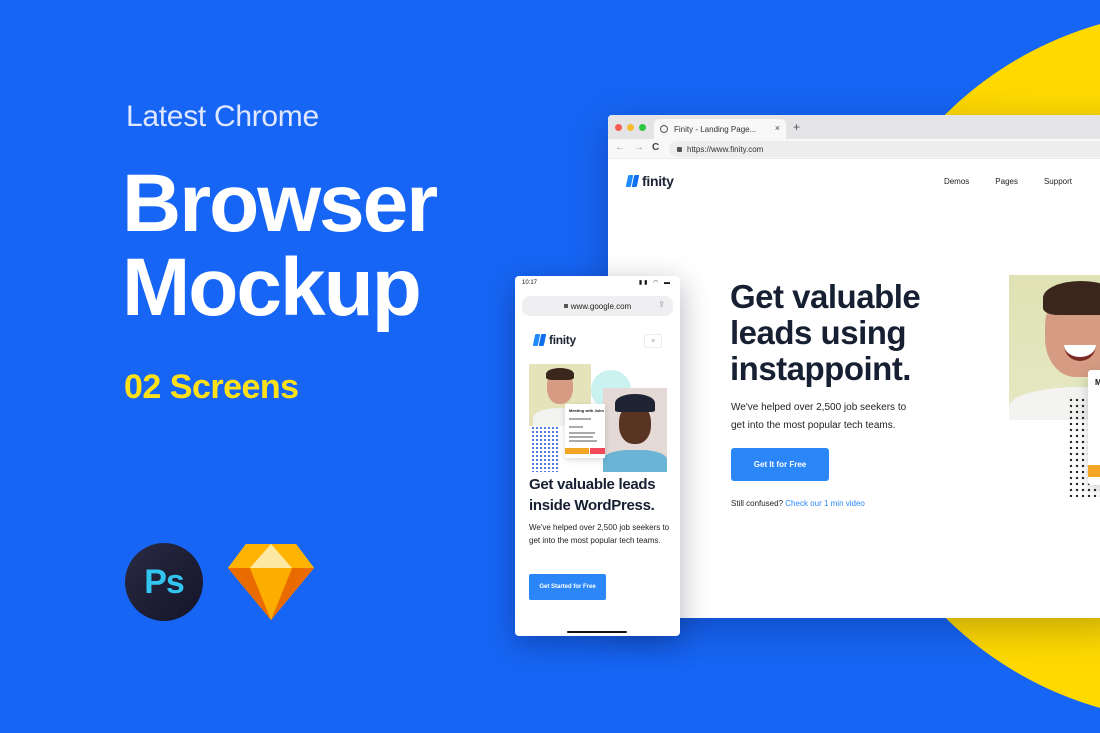 The image size is (1100, 733). I want to click on url-text: https://www.finity.com, so click(725, 149).